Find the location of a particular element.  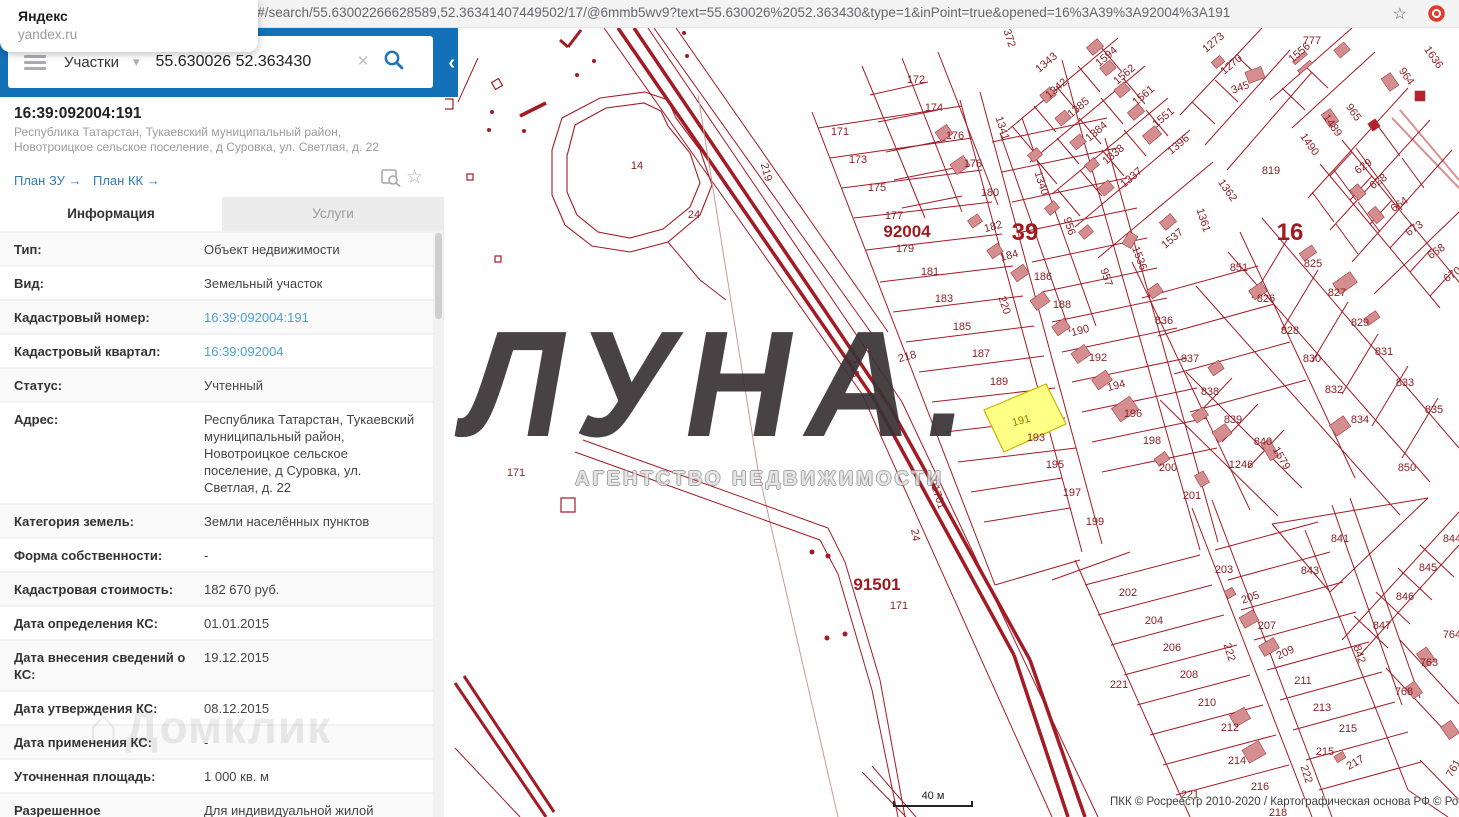

parcel-label: 826 is located at coordinates (1266, 299).